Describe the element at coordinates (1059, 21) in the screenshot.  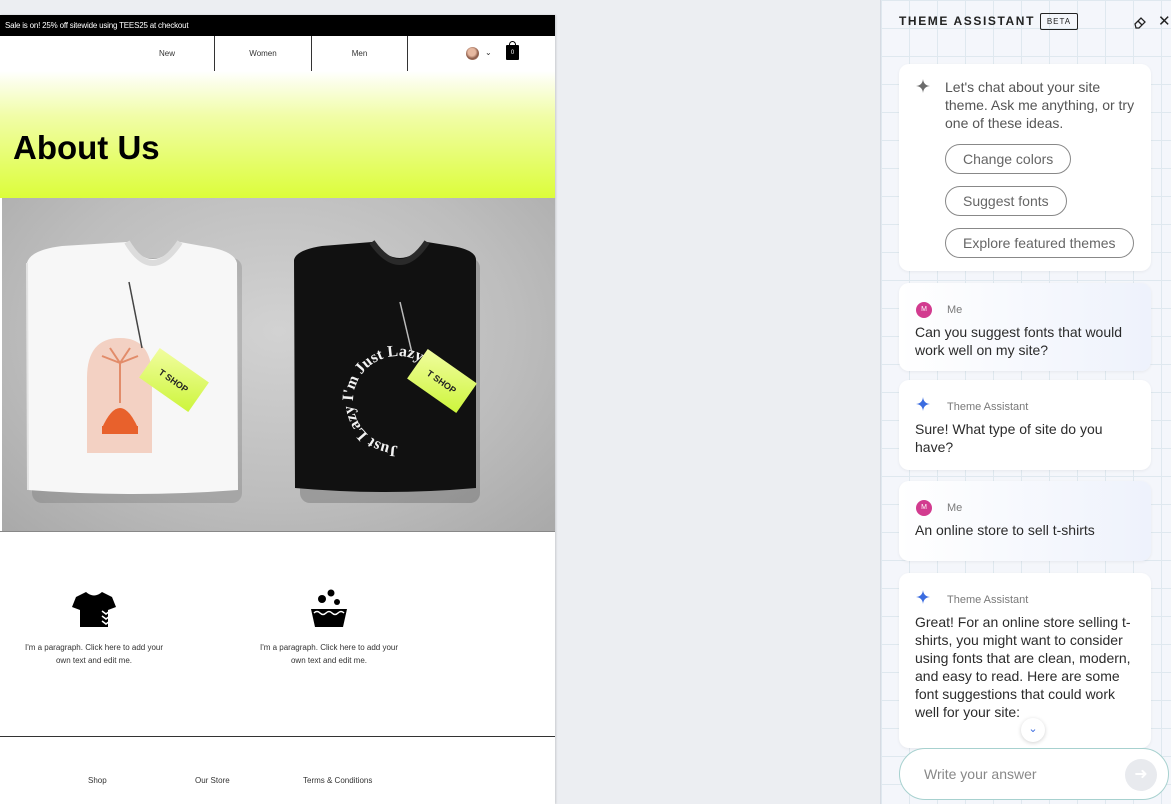
I see `beta-badge: BETA` at that location.